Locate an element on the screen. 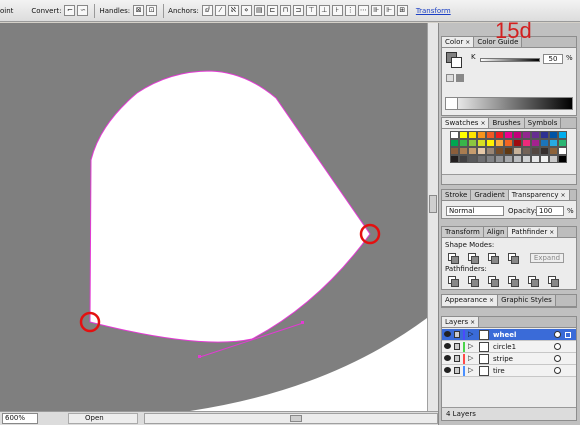  tab-appearance: Appearance × is located at coordinates (470, 300).